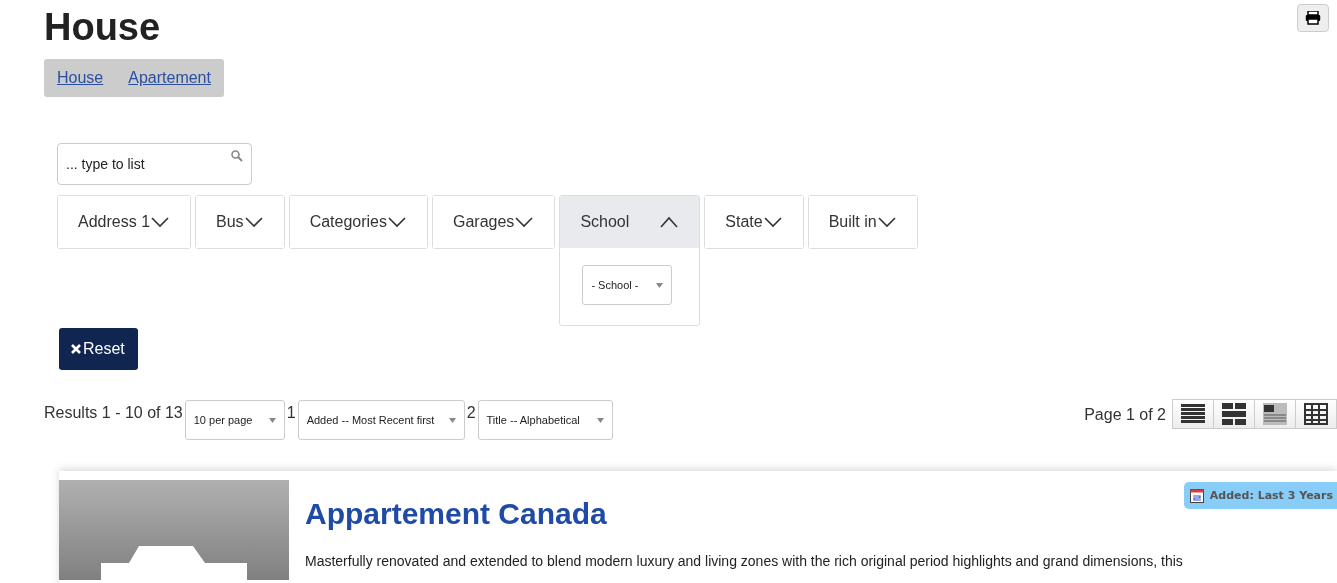 This screenshot has height=583, width=1337. I want to click on dropdown-select: - School -, so click(627, 285).